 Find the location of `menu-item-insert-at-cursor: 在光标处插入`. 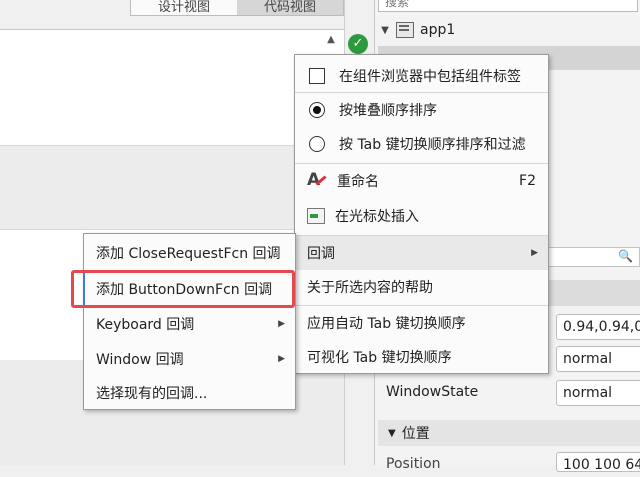

menu-item-insert-at-cursor: 在光标处插入 is located at coordinates (421, 216).